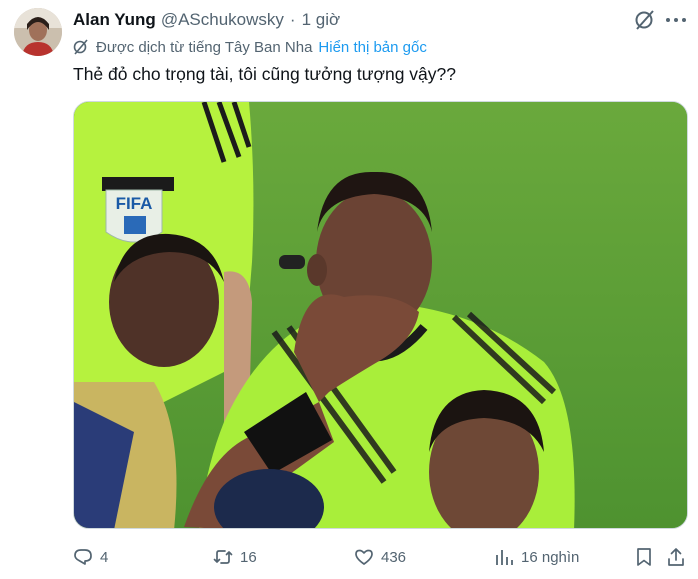 The width and height of the screenshot is (698, 579). Describe the element at coordinates (372, 47) in the screenshot. I see `show-original-link: Hiển thị bản gốc` at that location.